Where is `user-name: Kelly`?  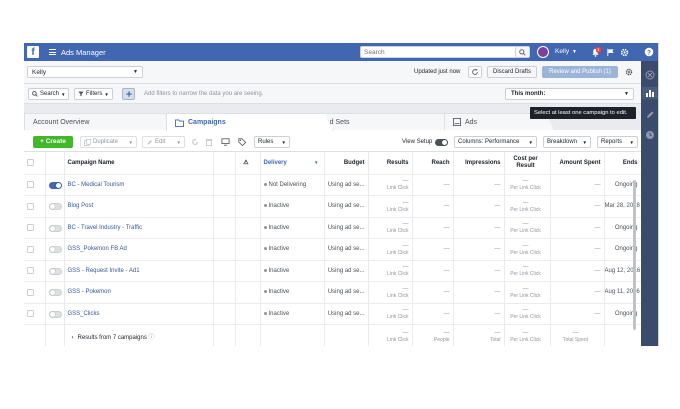 user-name: Kelly is located at coordinates (562, 51).